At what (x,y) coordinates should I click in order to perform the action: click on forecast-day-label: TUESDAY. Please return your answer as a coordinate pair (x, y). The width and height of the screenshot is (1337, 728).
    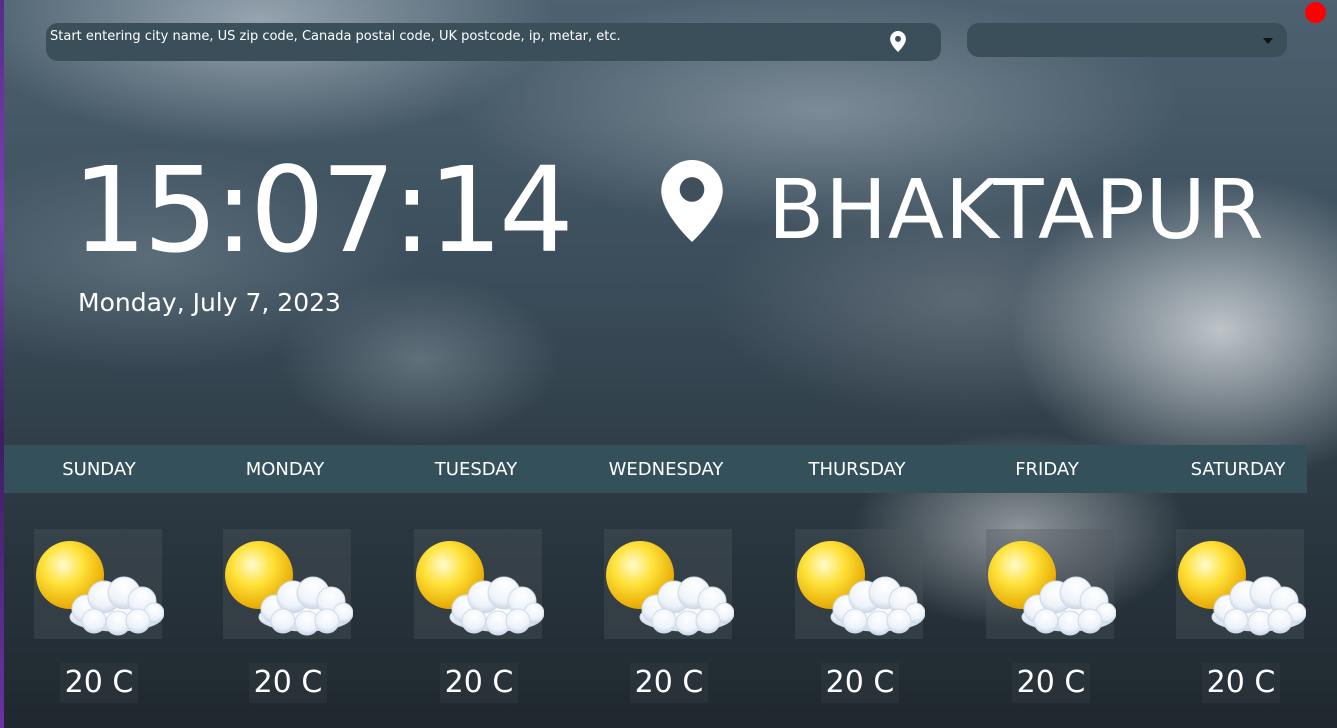
    Looking at the image, I should click on (476, 469).